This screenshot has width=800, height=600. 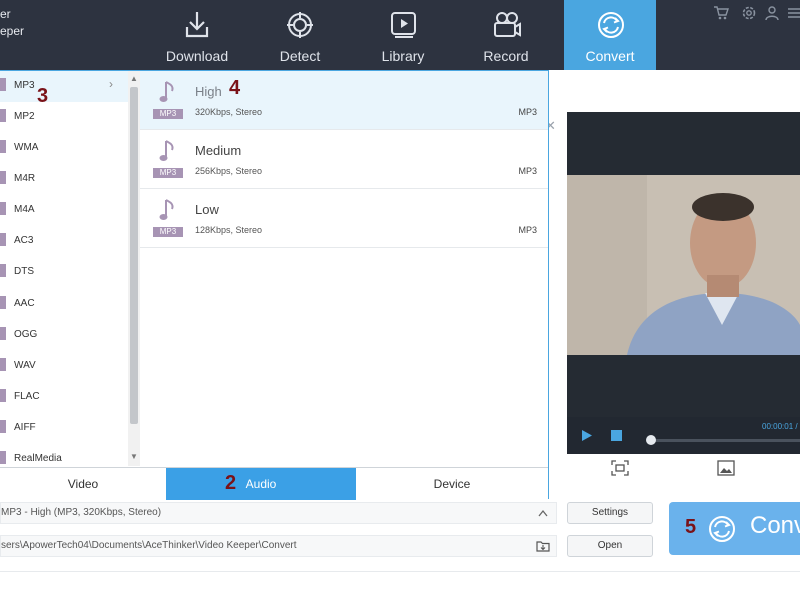 I want to click on format-item-m4r: M4R, so click(x=64, y=179).